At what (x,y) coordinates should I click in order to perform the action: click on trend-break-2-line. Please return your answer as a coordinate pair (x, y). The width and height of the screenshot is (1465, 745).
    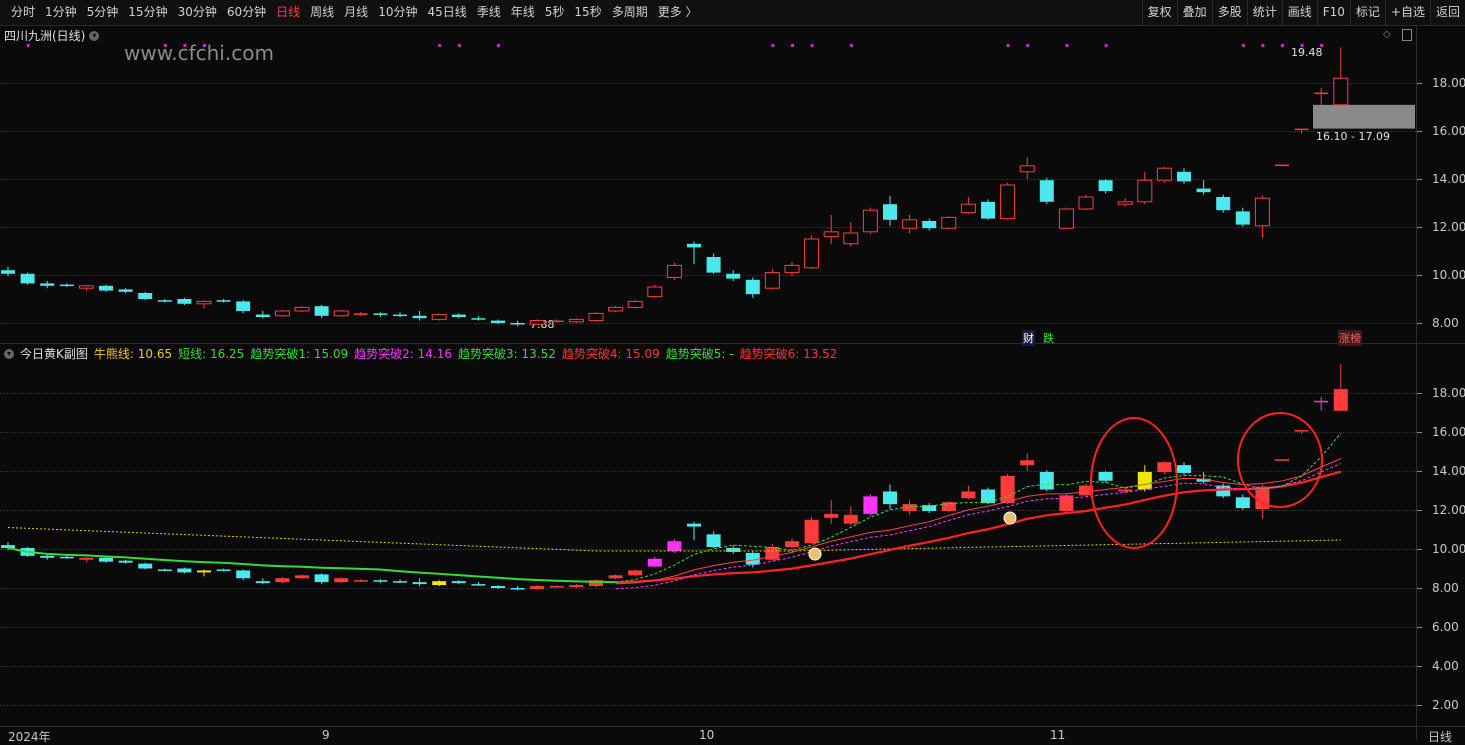
    Looking at the image, I should click on (978, 526).